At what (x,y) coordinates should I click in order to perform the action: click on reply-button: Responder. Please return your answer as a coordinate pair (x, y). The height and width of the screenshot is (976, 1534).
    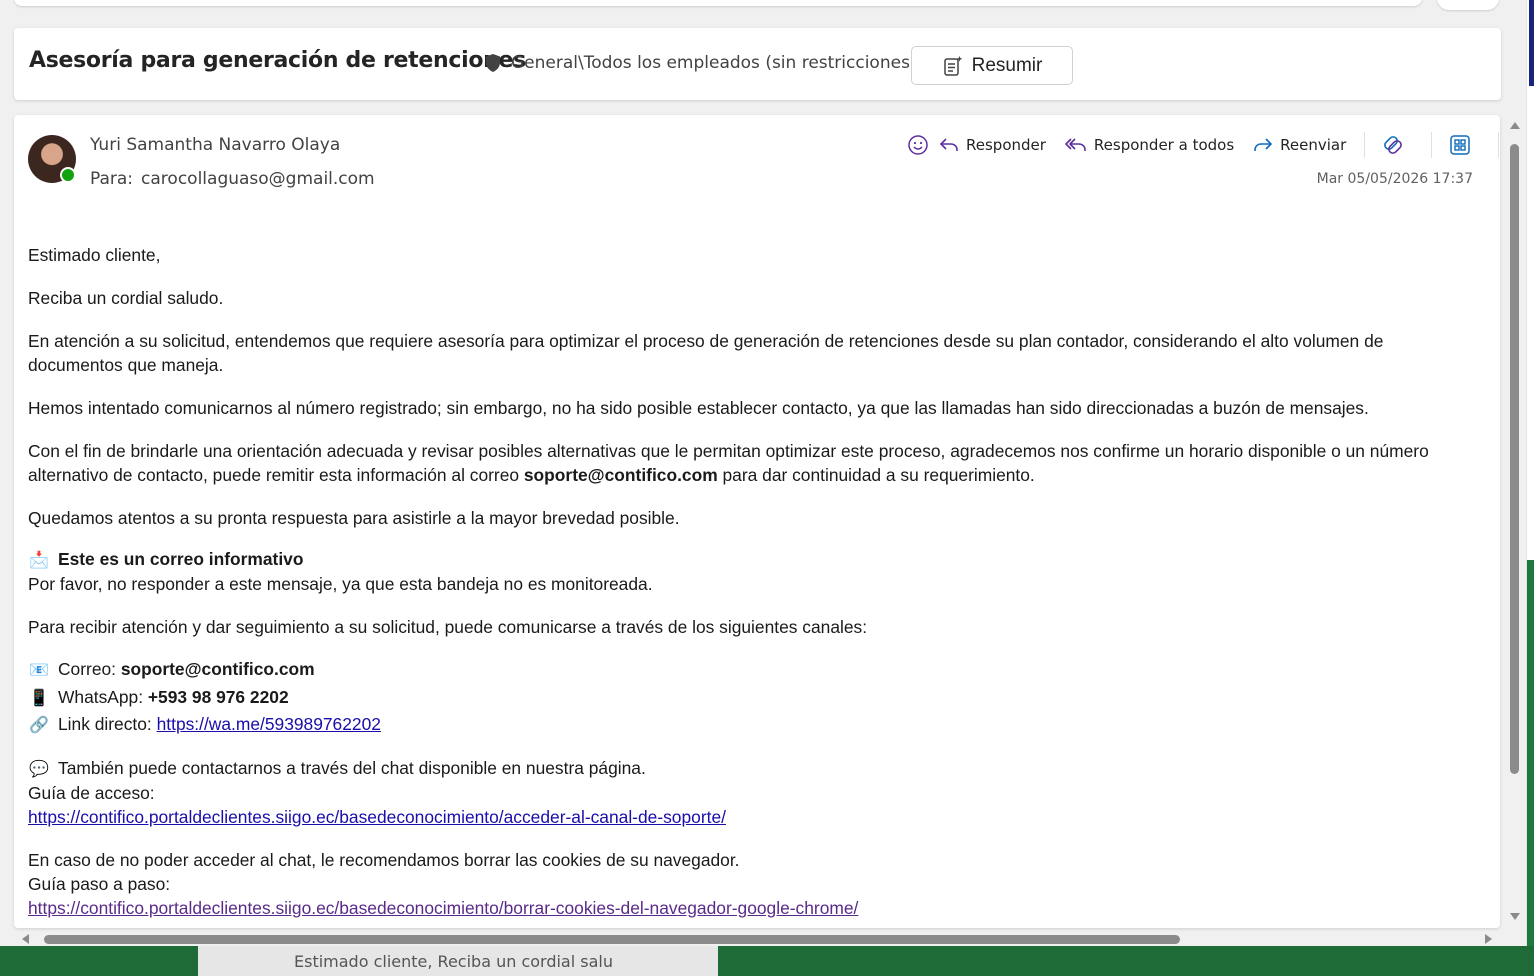
    Looking at the image, I should click on (992, 145).